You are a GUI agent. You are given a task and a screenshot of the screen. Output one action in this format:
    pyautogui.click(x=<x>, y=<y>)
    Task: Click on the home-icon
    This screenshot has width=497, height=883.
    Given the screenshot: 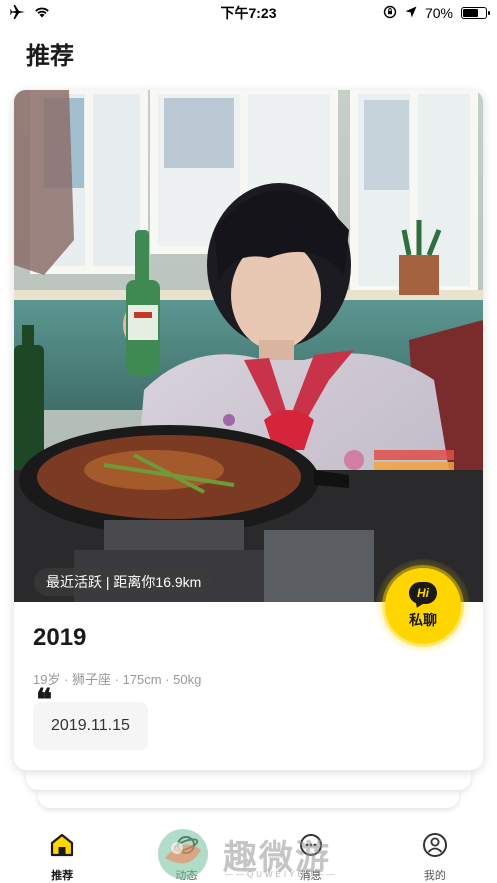 What is the action you would take?
    pyautogui.click(x=62, y=847)
    